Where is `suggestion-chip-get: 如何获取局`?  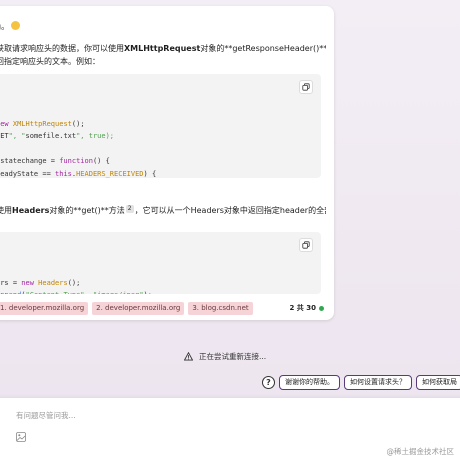 suggestion-chip-get: 如何获取局 is located at coordinates (438, 382).